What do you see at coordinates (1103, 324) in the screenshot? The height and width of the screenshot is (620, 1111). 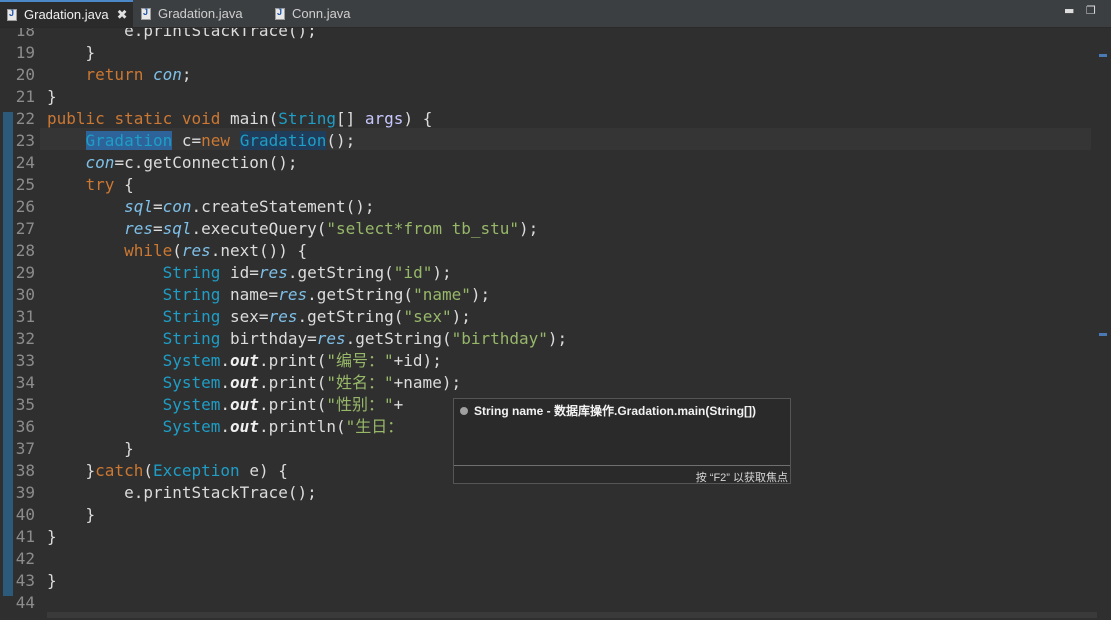 I see `vertical-scrollbar` at bounding box center [1103, 324].